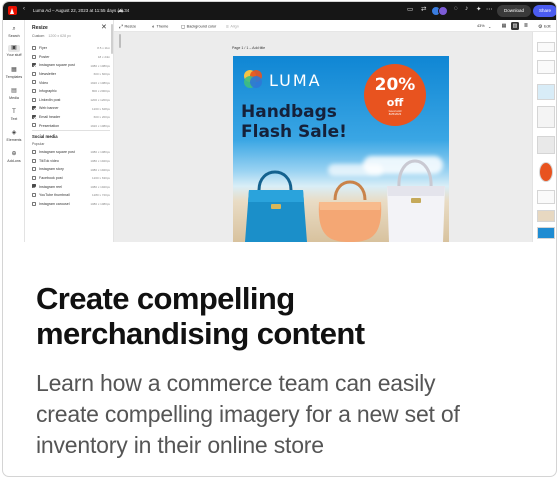 This screenshot has height=479, width=559. I want to click on more-icon: ⋯, so click(489, 9).